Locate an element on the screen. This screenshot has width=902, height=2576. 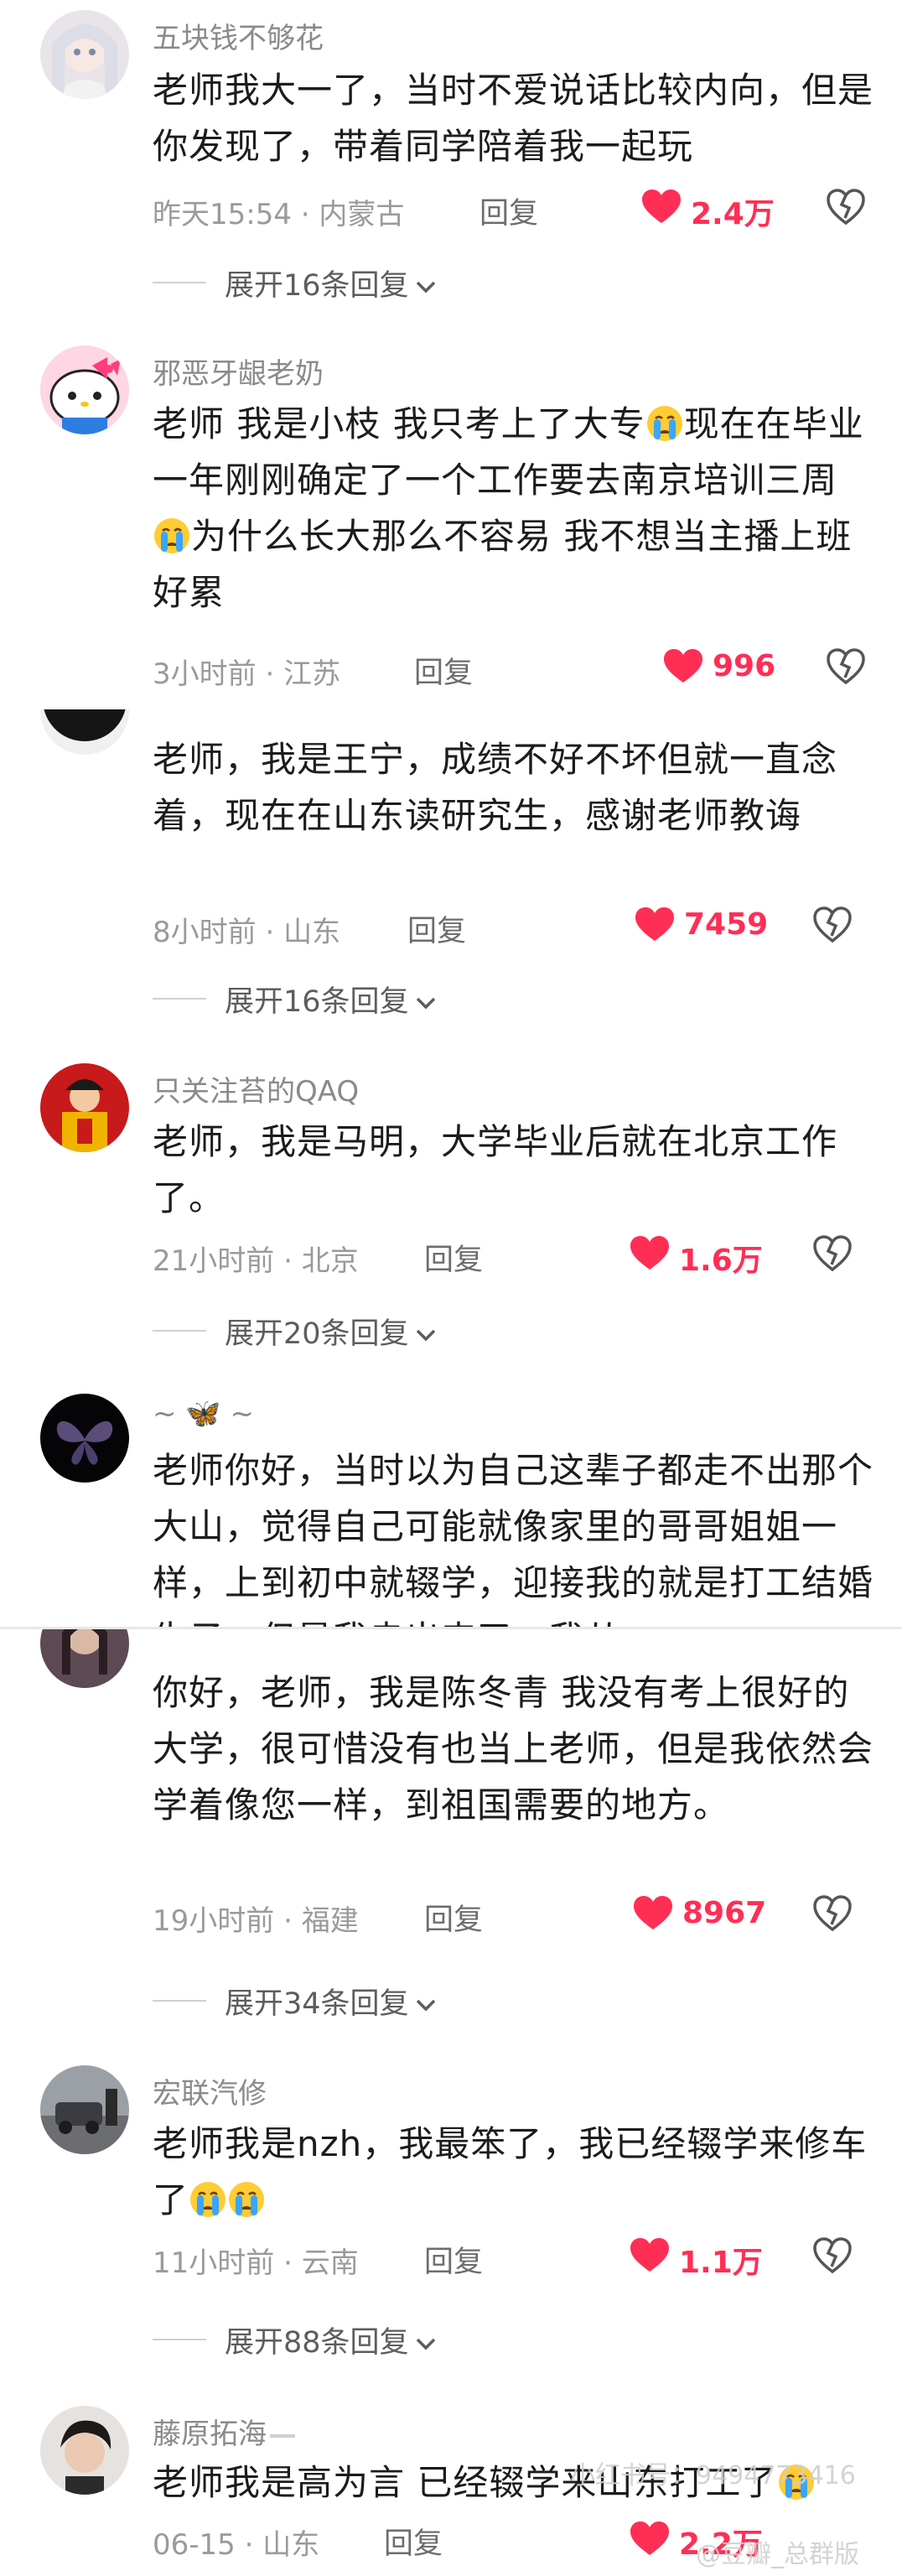
expand-replies-button: 展开20条回复 is located at coordinates (331, 1331).